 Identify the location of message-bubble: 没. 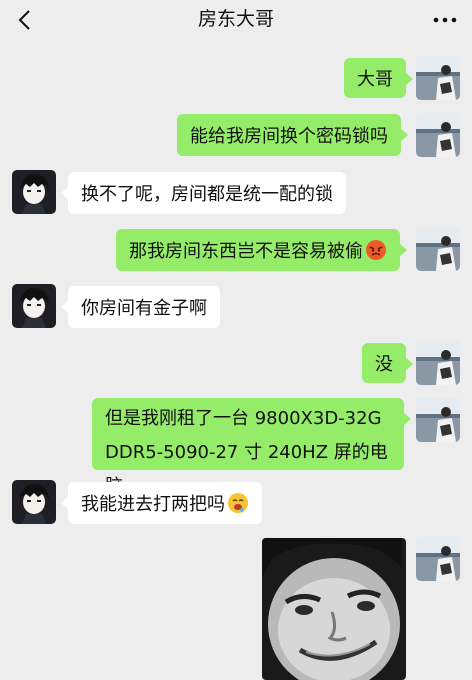
(387, 363).